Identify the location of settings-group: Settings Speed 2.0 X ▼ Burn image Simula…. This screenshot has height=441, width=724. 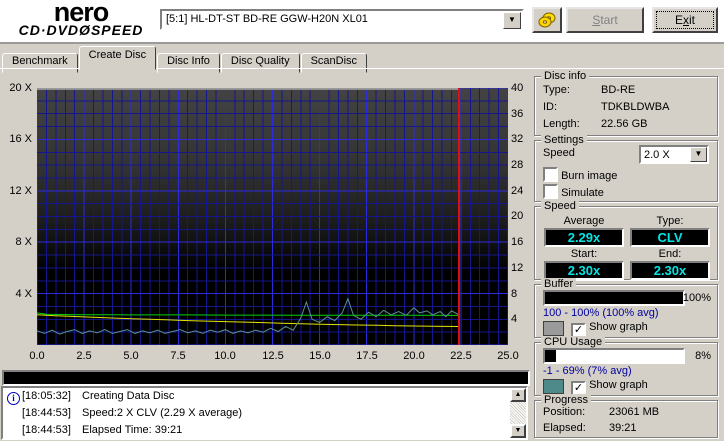
(626, 168).